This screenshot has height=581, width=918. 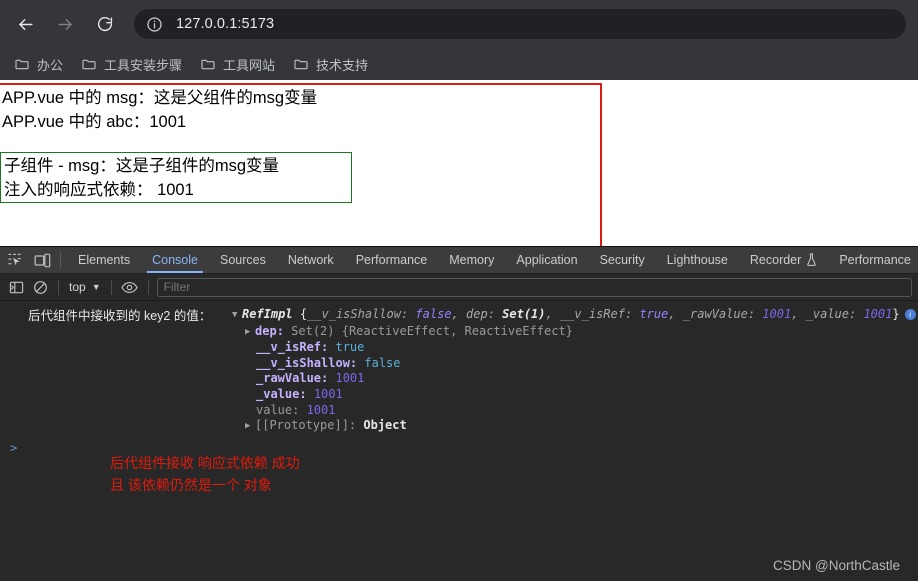 What do you see at coordinates (354, 314) in the screenshot?
I see `preview-prop-name-0: __v_isShallow` at bounding box center [354, 314].